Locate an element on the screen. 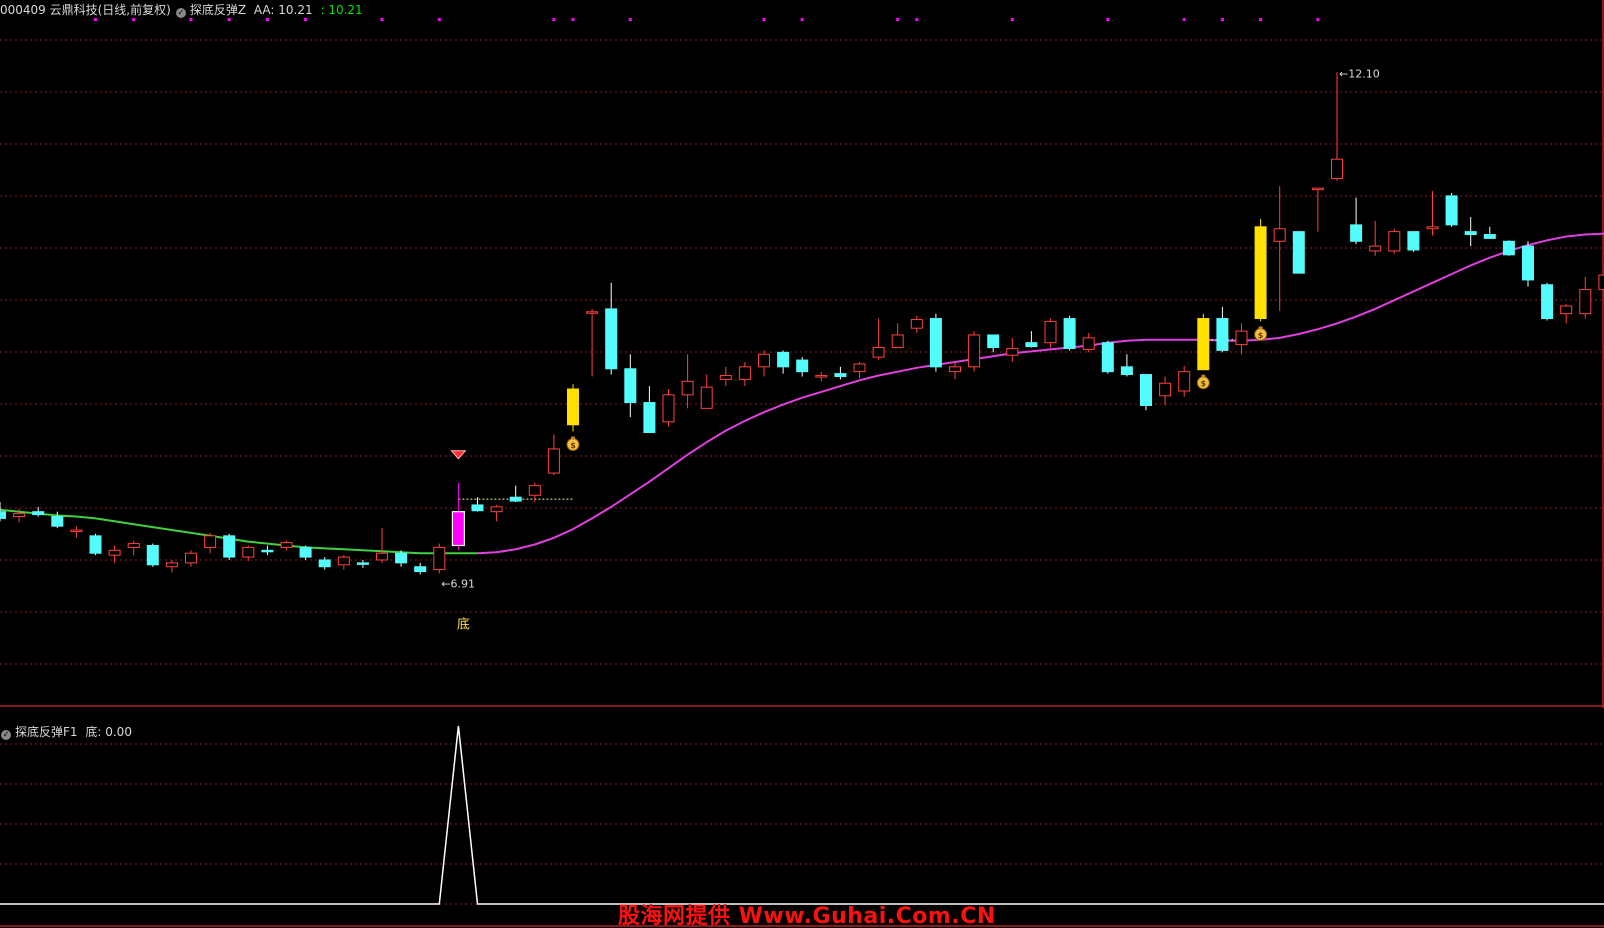  indicator-name: 探底反弹Z is located at coordinates (218, 10).